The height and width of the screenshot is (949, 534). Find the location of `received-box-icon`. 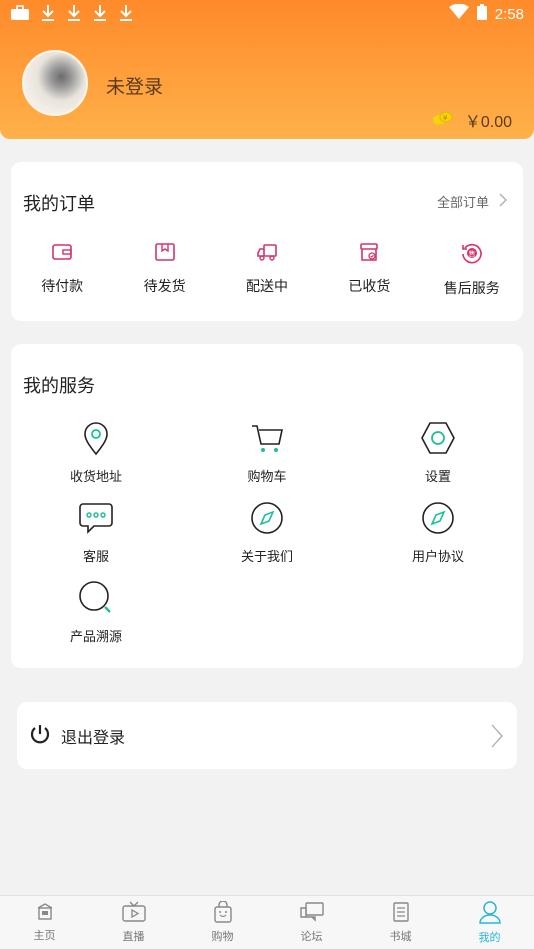

received-box-icon is located at coordinates (369, 254).